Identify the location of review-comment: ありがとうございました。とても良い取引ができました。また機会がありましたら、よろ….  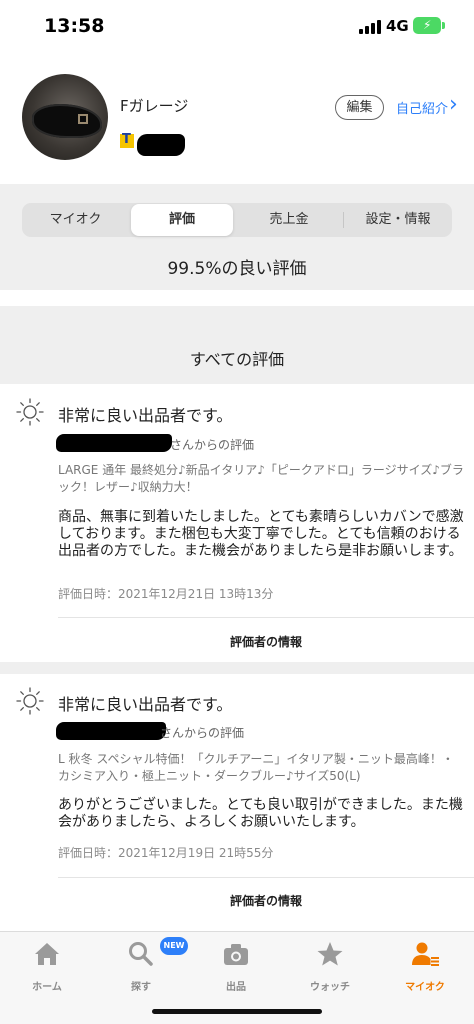
(260, 813).